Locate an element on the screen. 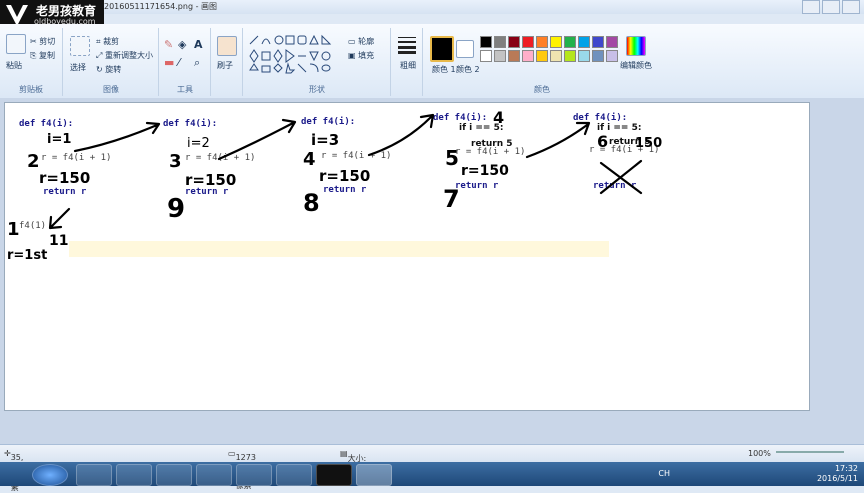 This screenshot has height=493, width=864. color2-label: 颜色 2 is located at coordinates (468, 69).